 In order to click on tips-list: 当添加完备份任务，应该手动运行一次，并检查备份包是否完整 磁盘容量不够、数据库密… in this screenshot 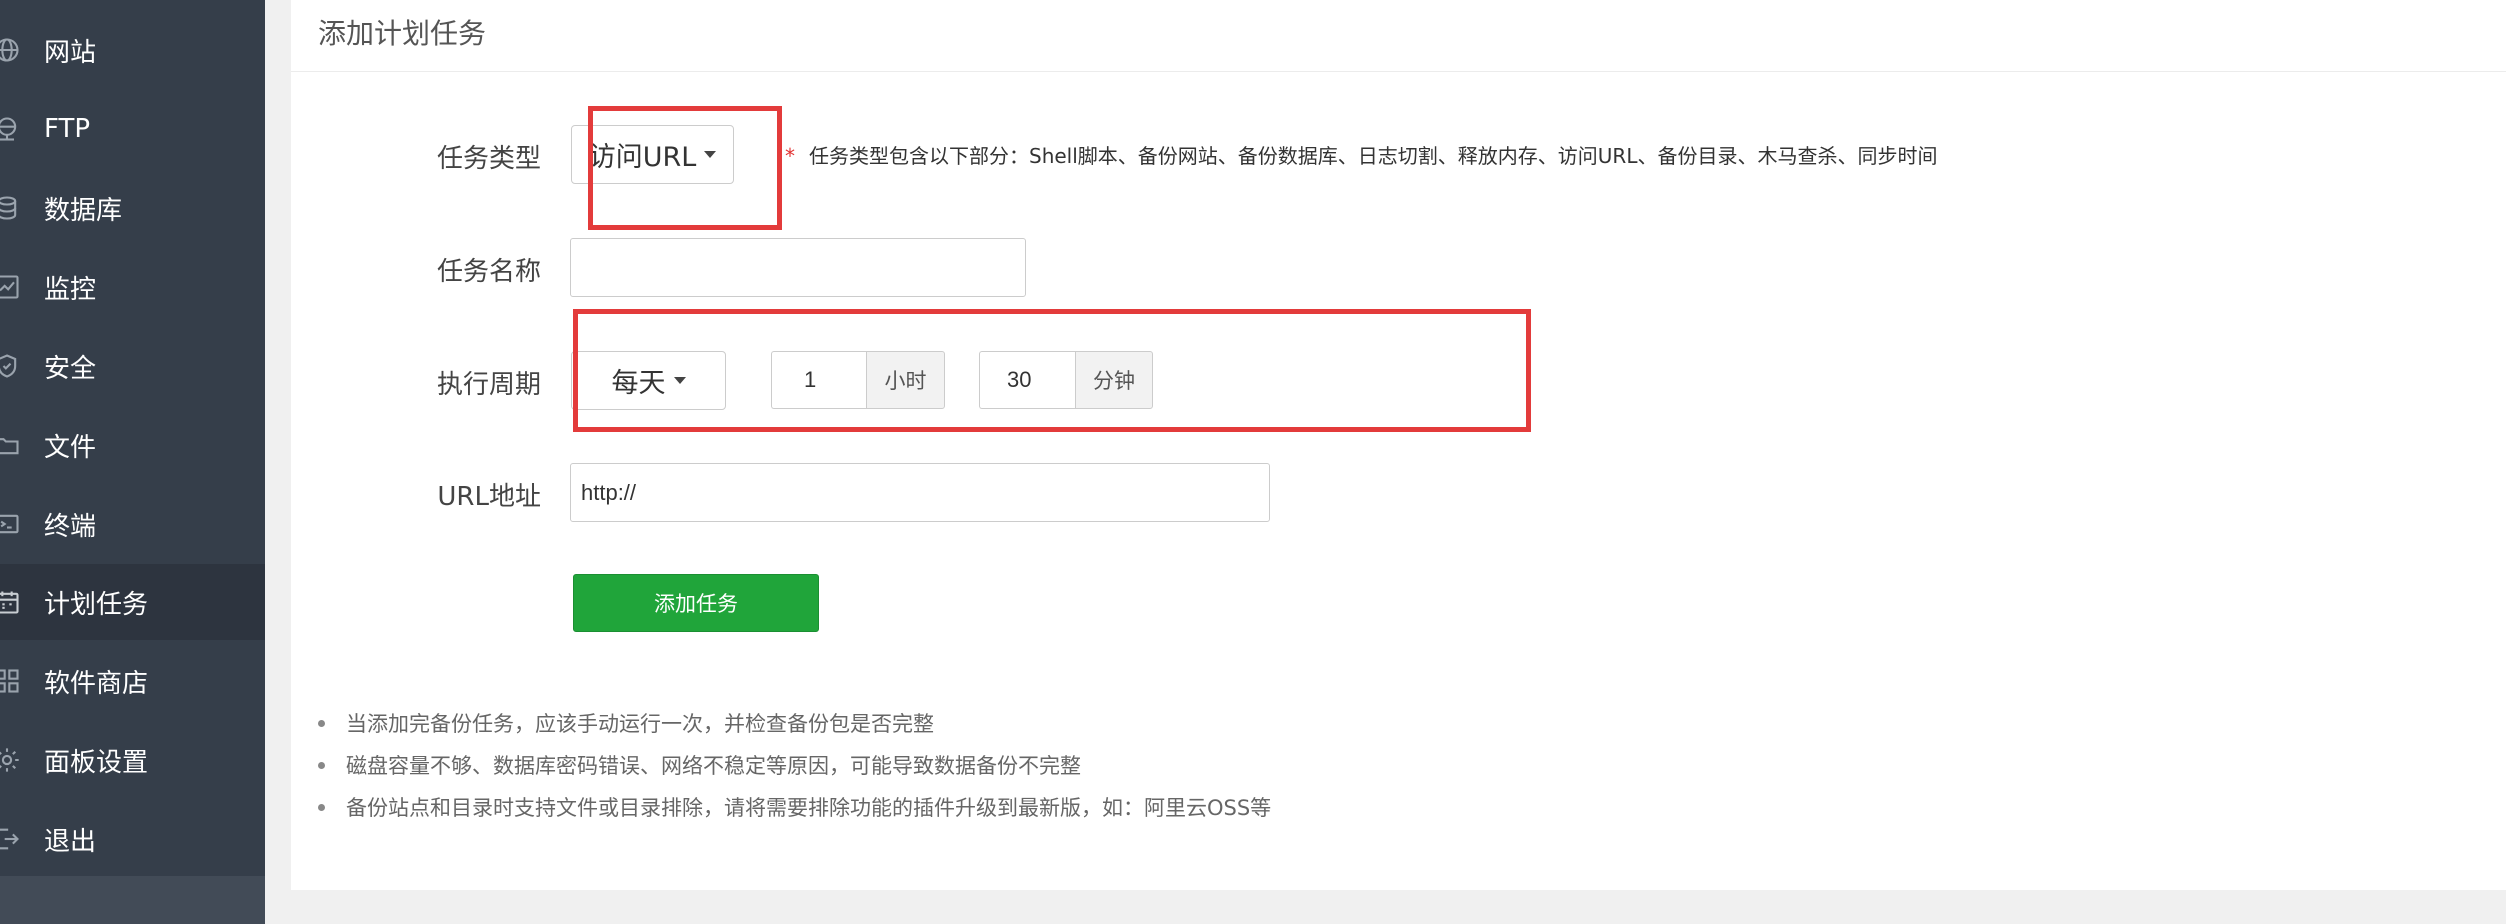, I will do `click(794, 769)`.